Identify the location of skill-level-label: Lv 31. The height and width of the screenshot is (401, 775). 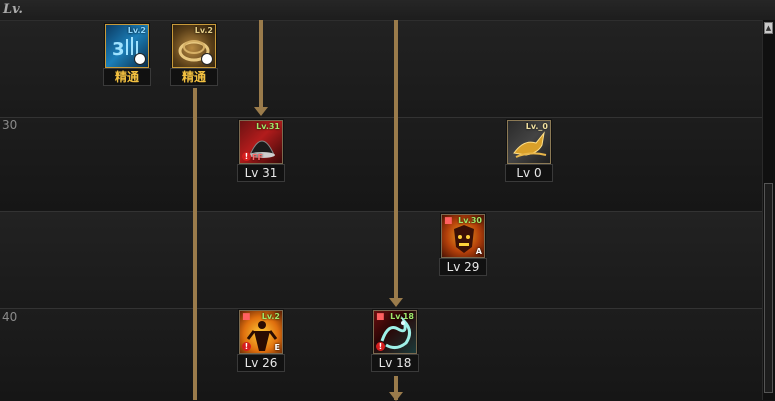
(261, 173).